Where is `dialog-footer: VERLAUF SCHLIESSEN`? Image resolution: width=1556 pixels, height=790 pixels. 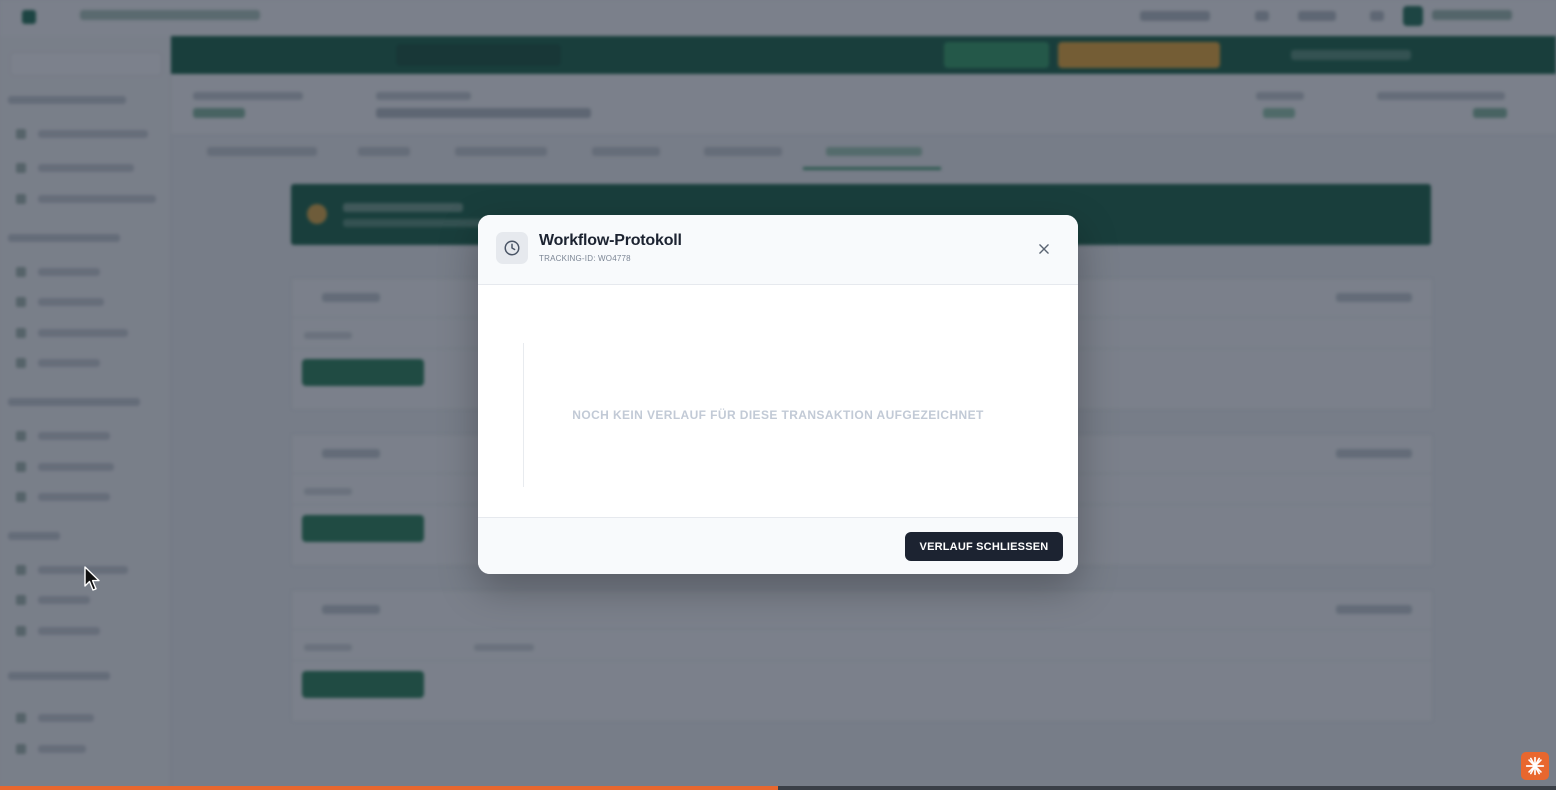 dialog-footer: VERLAUF SCHLIESSEN is located at coordinates (778, 545).